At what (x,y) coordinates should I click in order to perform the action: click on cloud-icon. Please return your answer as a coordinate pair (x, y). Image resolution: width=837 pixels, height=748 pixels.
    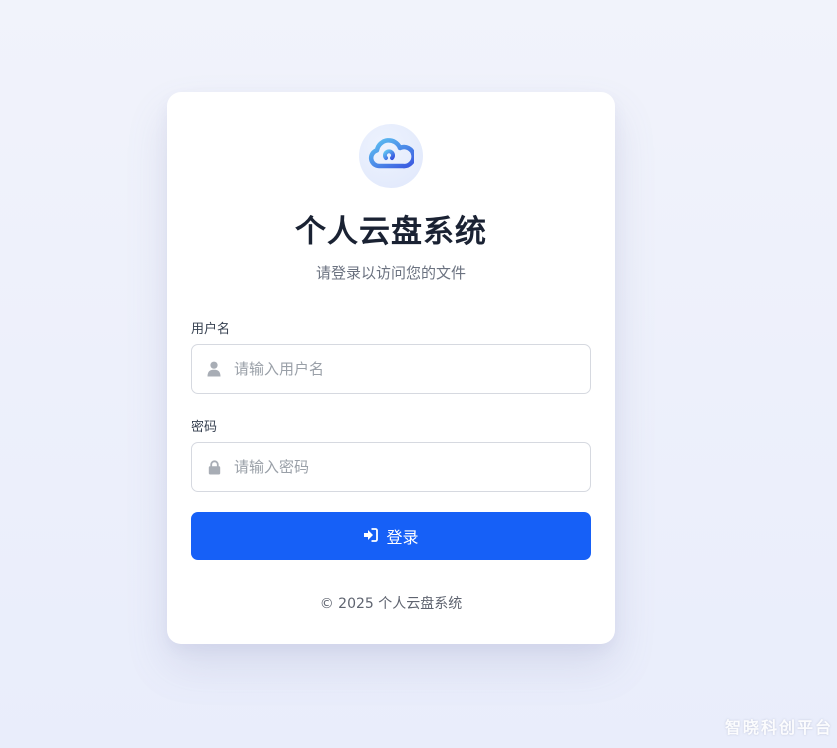
    Looking at the image, I should click on (392, 156).